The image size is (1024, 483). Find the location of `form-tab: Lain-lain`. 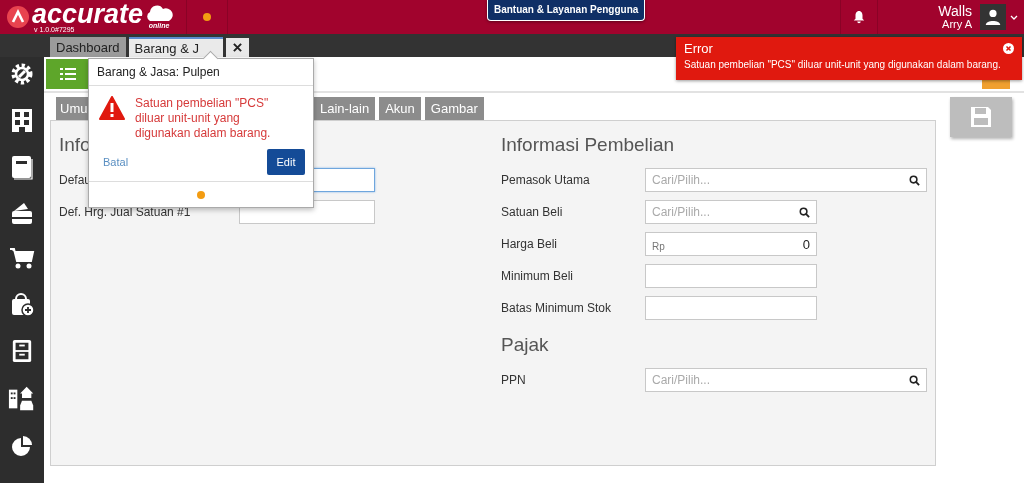

form-tab: Lain-lain is located at coordinates (345, 108).